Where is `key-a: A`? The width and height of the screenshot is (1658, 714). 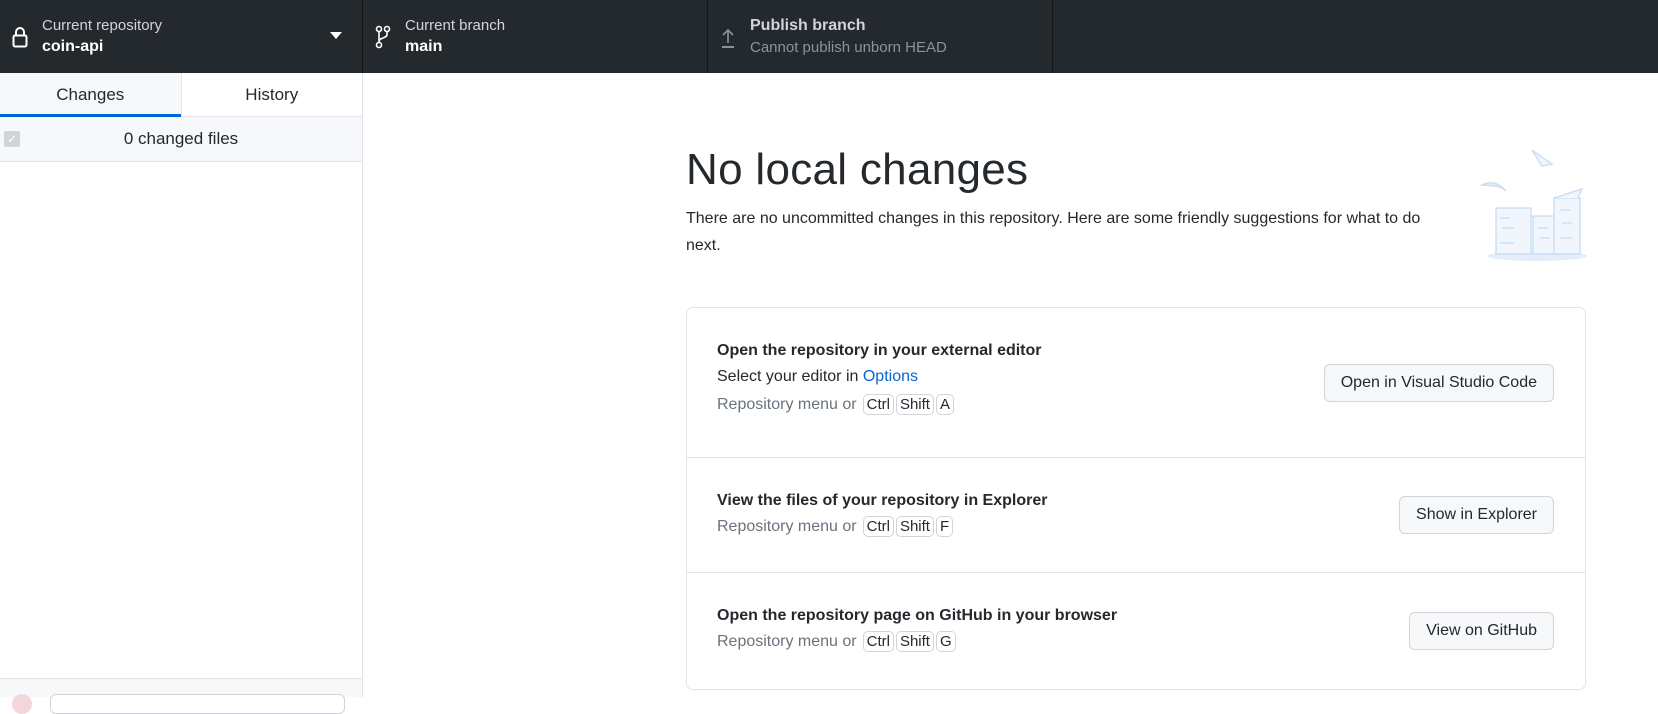
key-a: A is located at coordinates (944, 404).